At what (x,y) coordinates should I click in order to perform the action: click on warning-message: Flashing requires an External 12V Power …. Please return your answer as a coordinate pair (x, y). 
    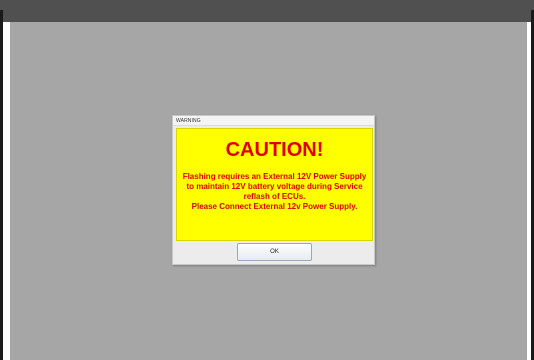
    Looking at the image, I should click on (274, 192).